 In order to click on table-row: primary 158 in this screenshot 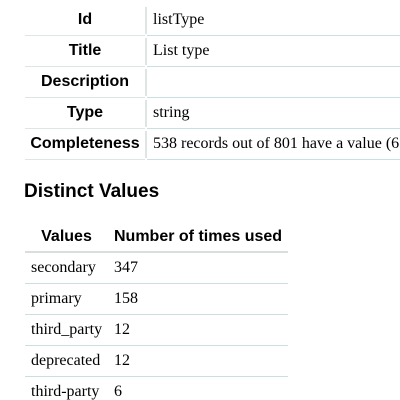, I will do `click(156, 299)`.